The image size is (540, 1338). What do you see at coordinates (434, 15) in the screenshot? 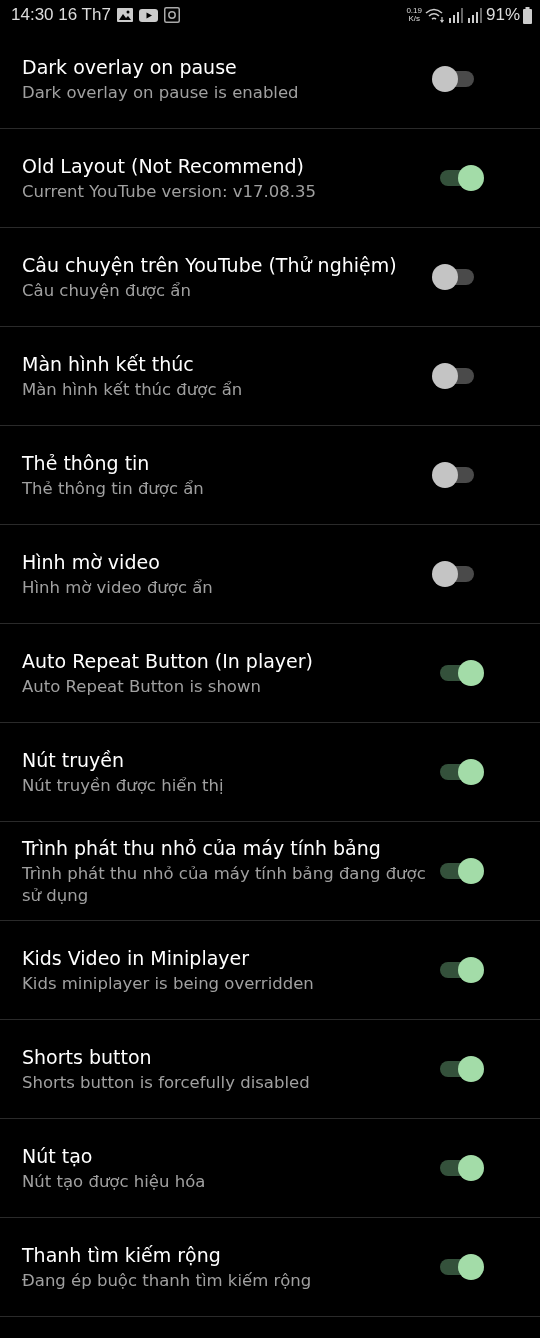
I see `wifi-icon` at bounding box center [434, 15].